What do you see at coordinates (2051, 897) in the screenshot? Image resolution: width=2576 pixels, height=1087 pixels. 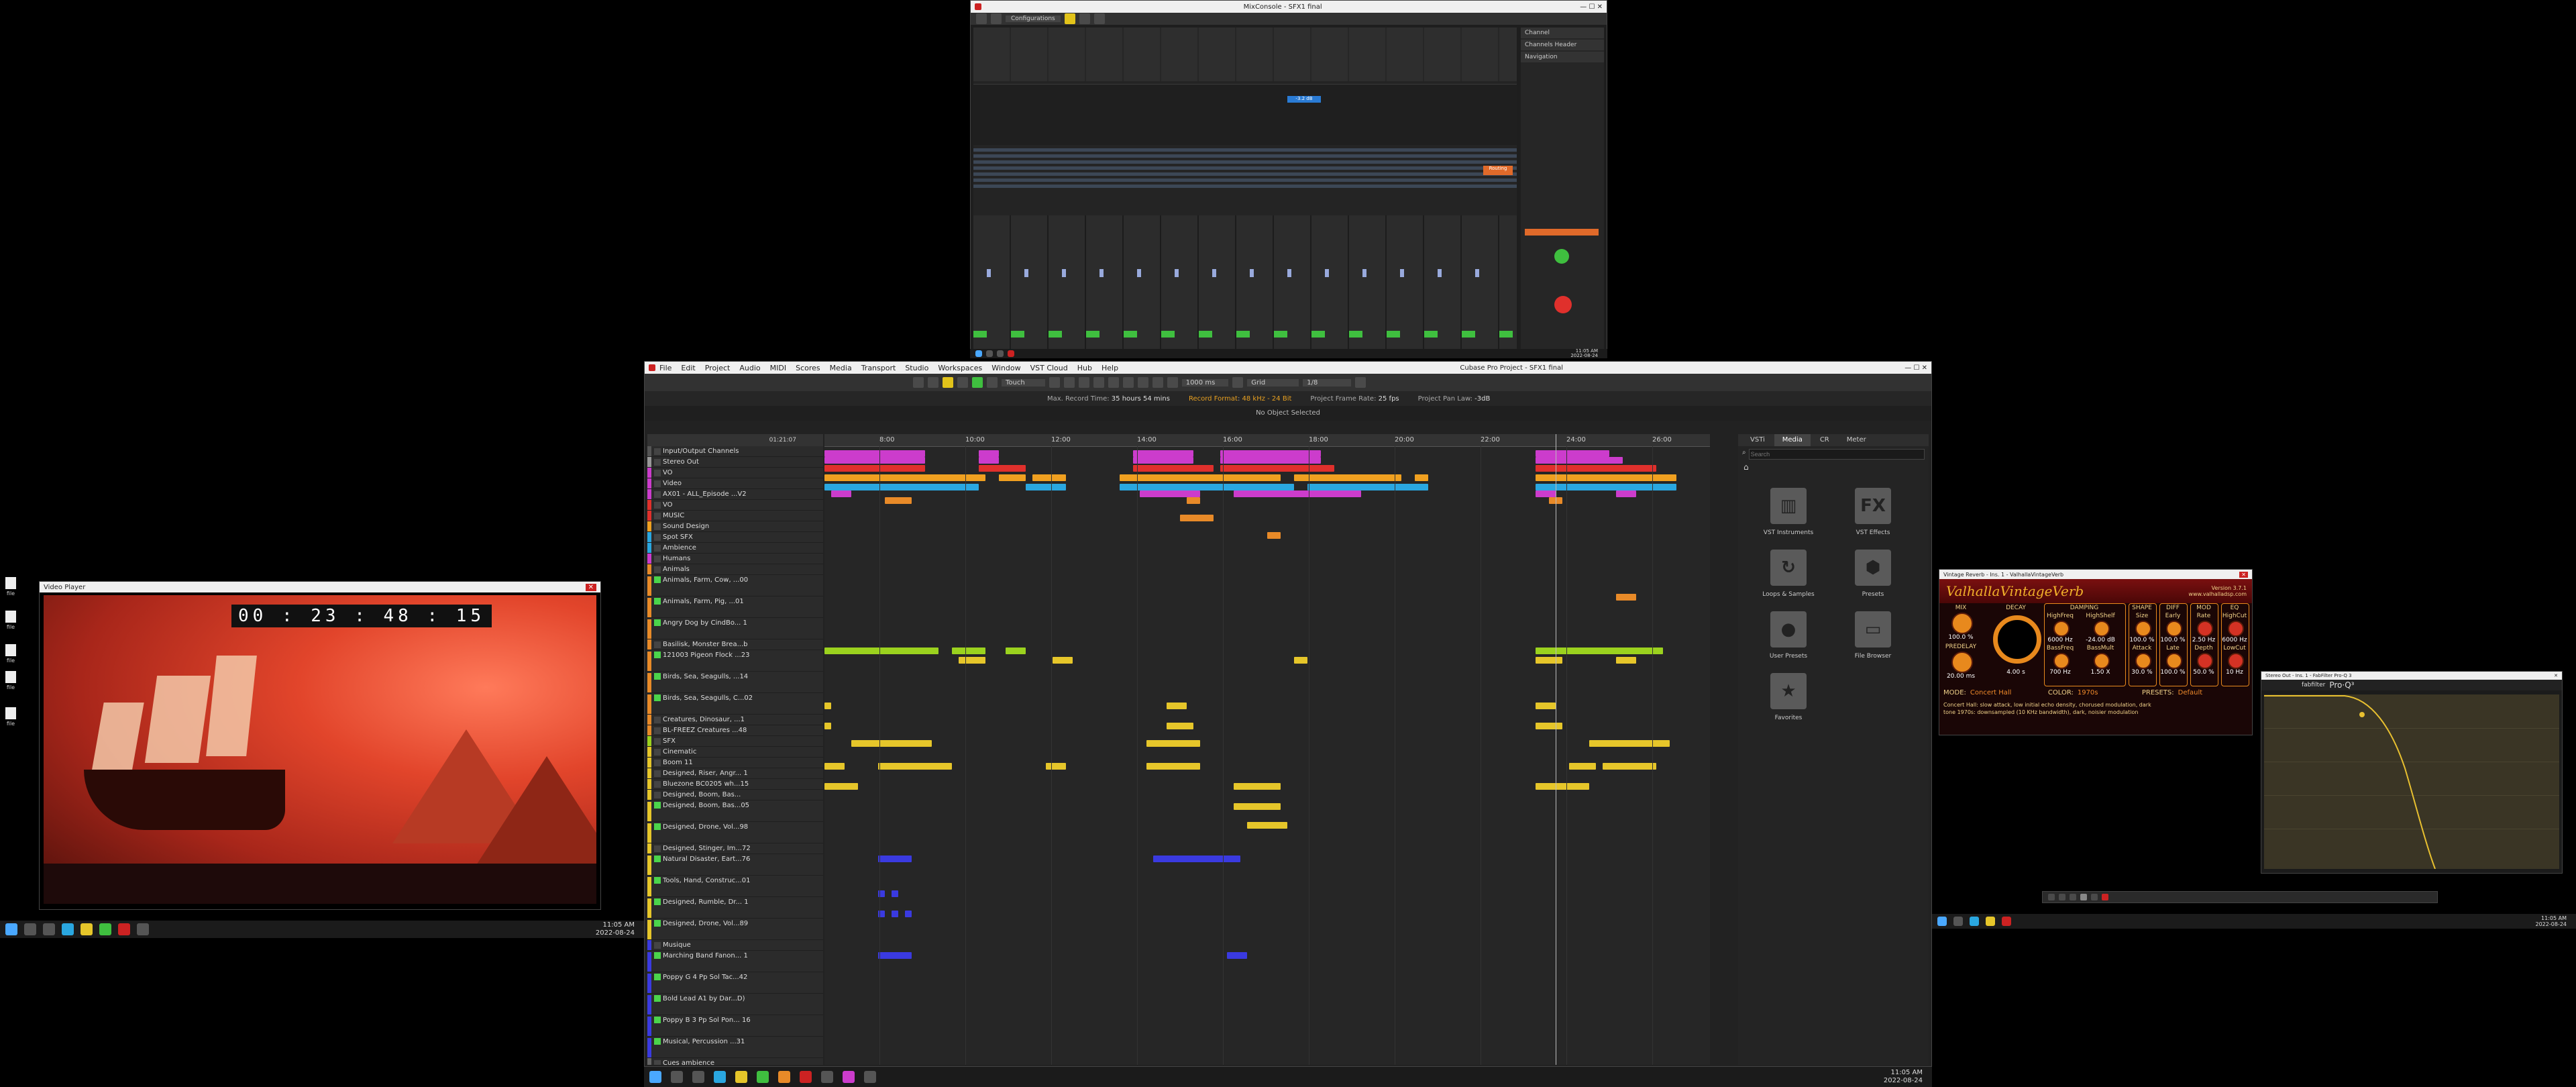 I see `transport-btn` at bounding box center [2051, 897].